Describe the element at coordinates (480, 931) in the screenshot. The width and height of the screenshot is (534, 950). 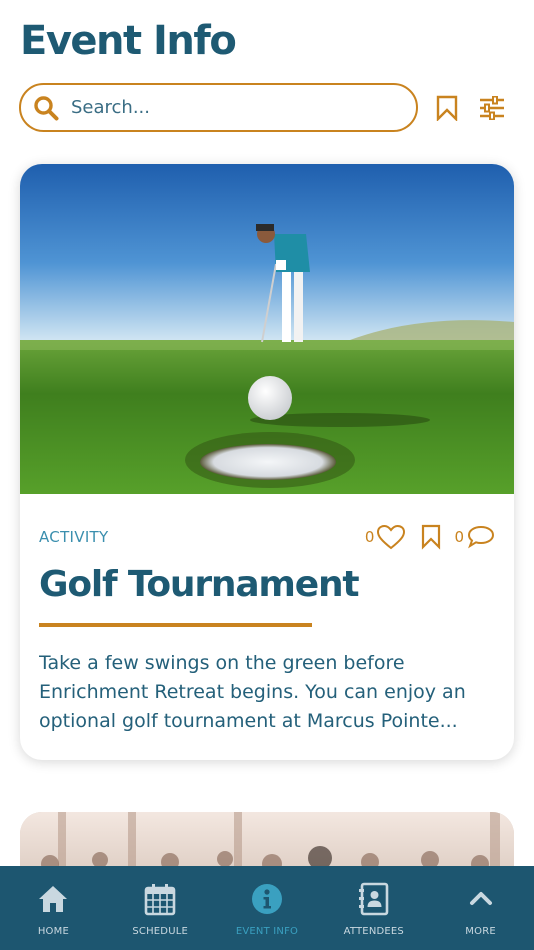
I see `tab-label: MORE` at that location.